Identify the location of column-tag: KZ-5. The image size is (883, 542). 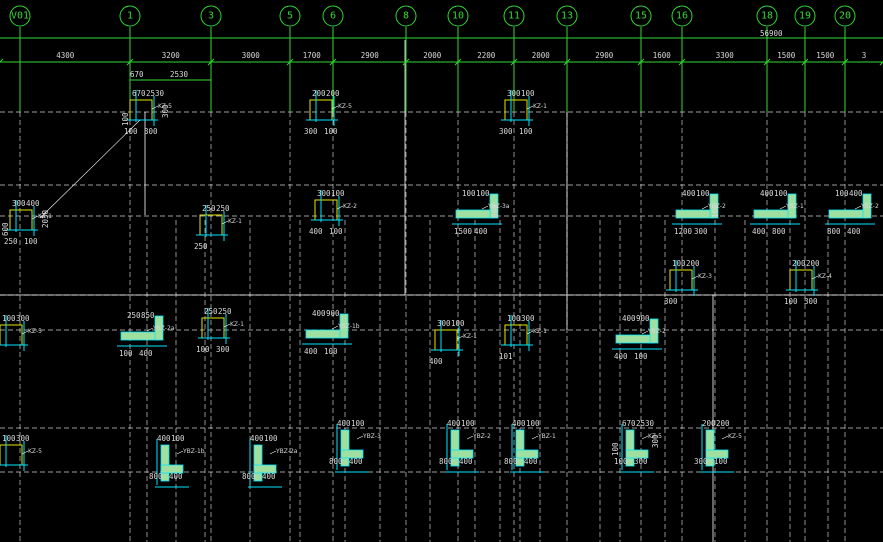
(735, 436).